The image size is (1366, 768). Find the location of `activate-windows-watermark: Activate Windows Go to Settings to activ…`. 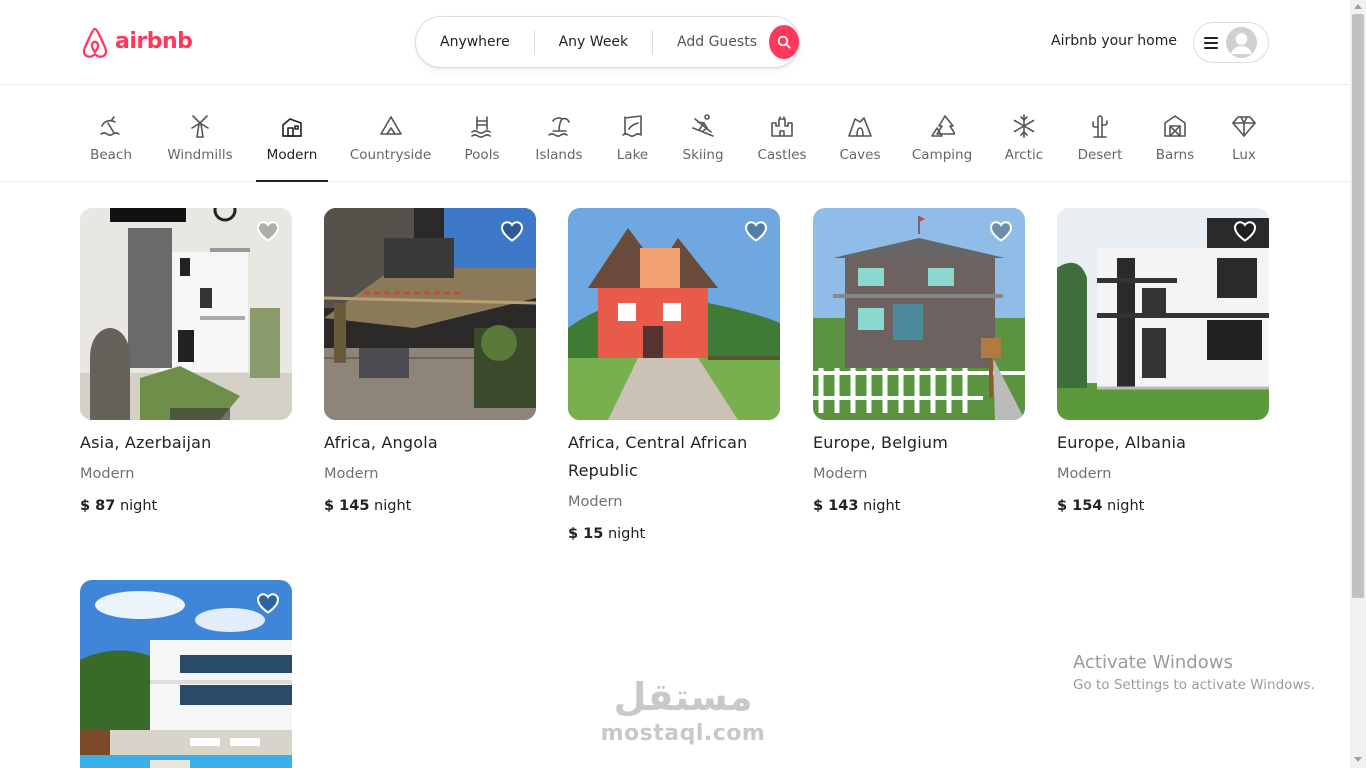

activate-windows-watermark: Activate Windows Go to Settings to activ… is located at coordinates (1194, 674).